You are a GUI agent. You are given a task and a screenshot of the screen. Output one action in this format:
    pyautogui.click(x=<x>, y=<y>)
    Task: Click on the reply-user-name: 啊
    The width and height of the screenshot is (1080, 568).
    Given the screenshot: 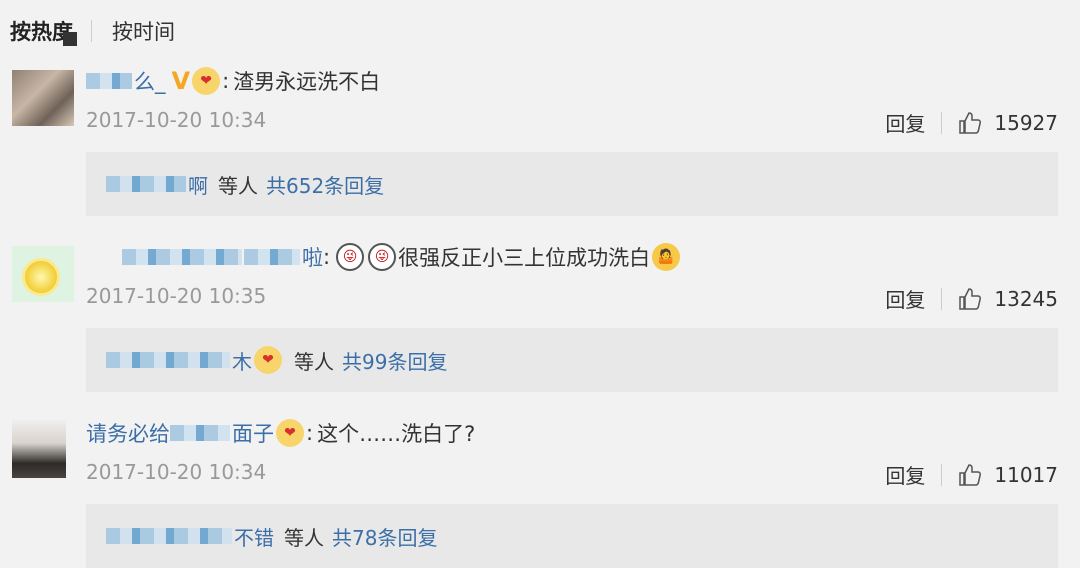 What is the action you would take?
    pyautogui.click(x=198, y=185)
    